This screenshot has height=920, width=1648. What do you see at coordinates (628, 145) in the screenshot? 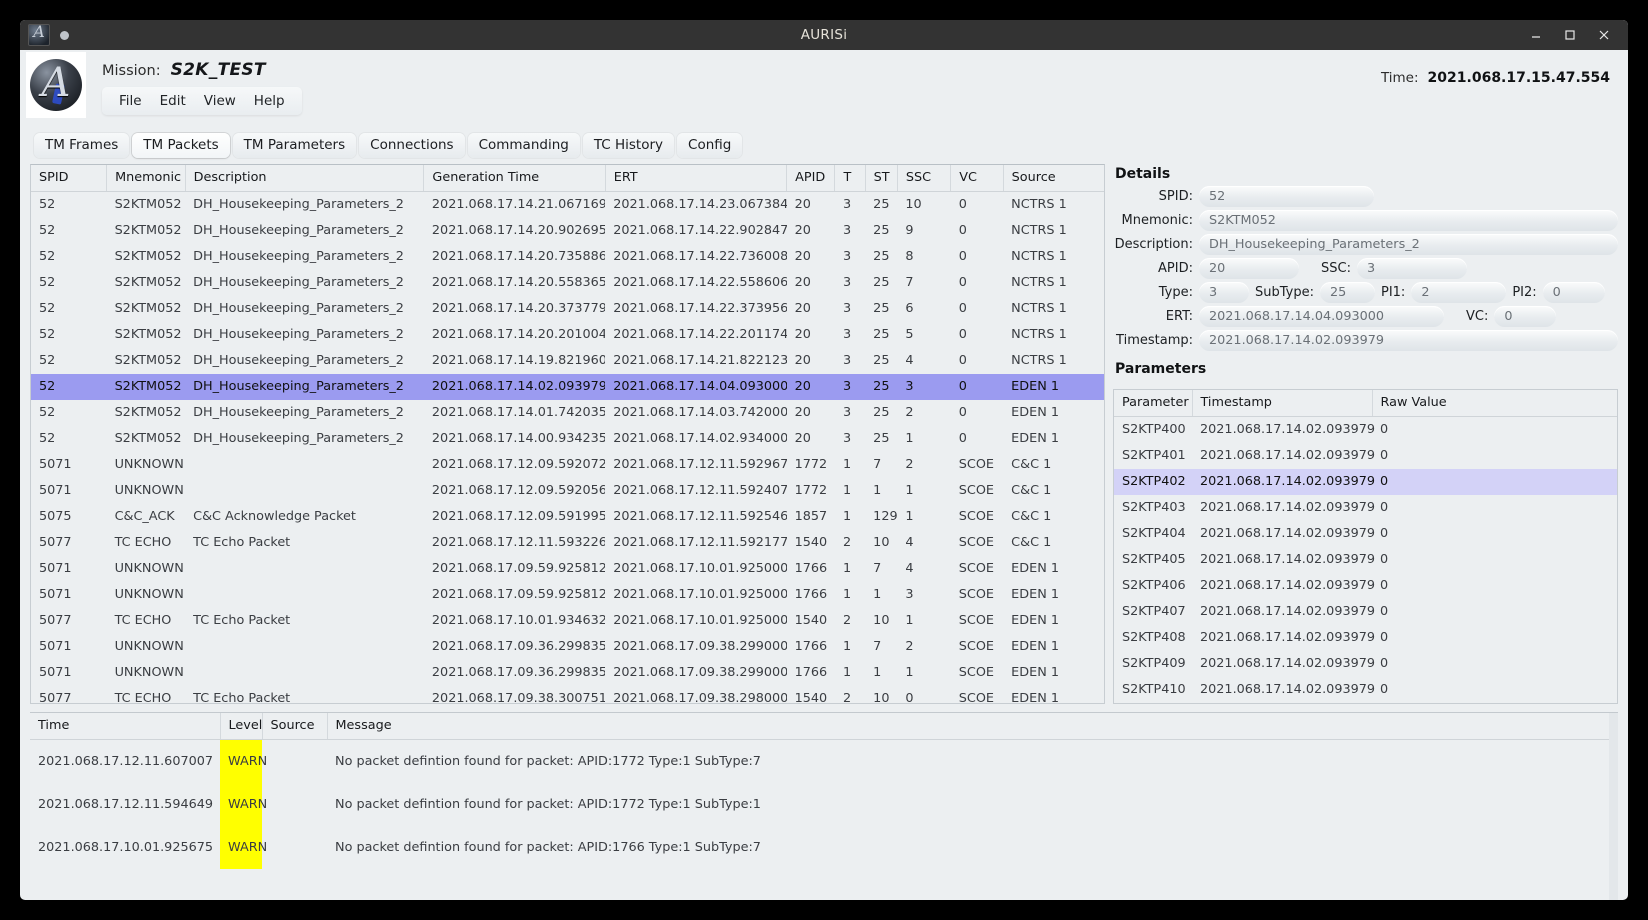
I see `tab-tc-history: TC History` at bounding box center [628, 145].